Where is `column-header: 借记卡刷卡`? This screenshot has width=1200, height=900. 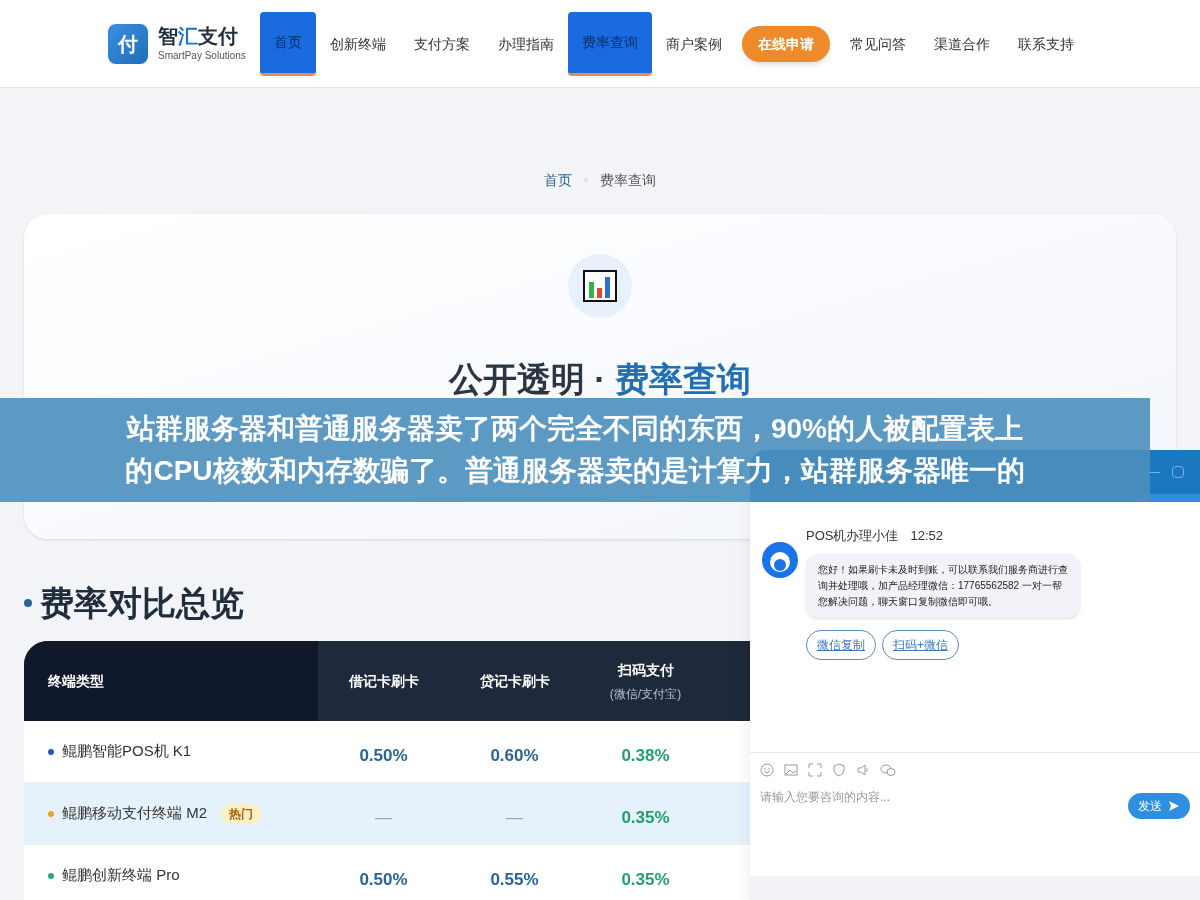
column-header: 借记卡刷卡 is located at coordinates (383, 681).